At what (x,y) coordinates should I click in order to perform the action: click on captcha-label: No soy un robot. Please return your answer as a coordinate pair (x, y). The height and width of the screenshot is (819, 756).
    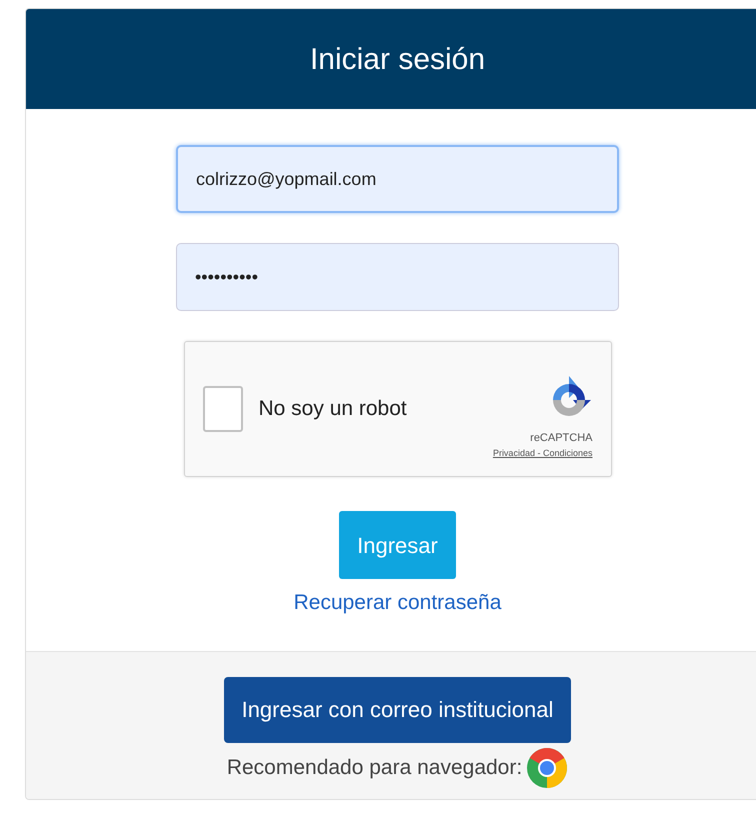
    Looking at the image, I should click on (332, 409).